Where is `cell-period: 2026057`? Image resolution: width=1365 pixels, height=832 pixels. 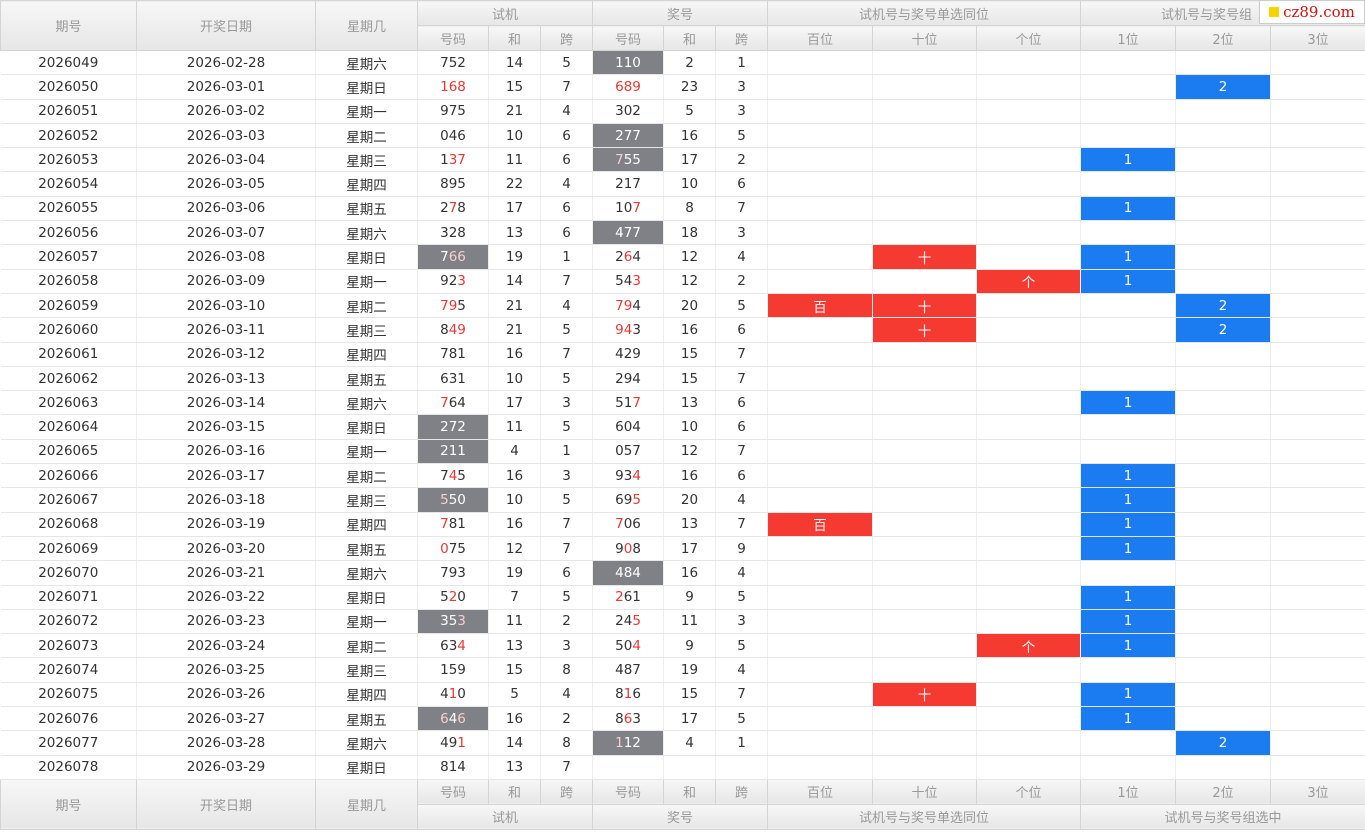
cell-period: 2026057 is located at coordinates (68, 257).